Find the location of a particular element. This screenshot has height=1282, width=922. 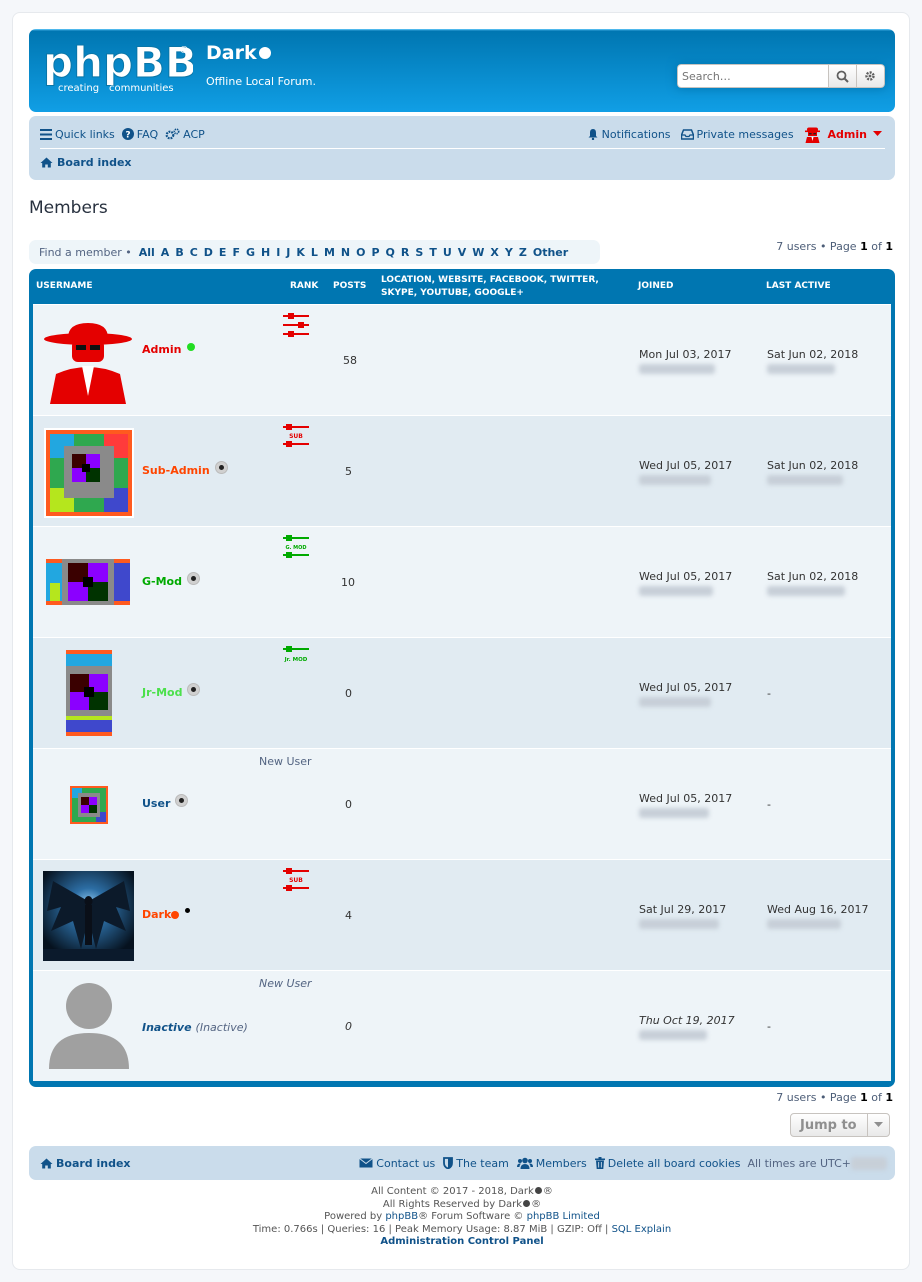

sql-explain-link: SQL Explain is located at coordinates (642, 1229).